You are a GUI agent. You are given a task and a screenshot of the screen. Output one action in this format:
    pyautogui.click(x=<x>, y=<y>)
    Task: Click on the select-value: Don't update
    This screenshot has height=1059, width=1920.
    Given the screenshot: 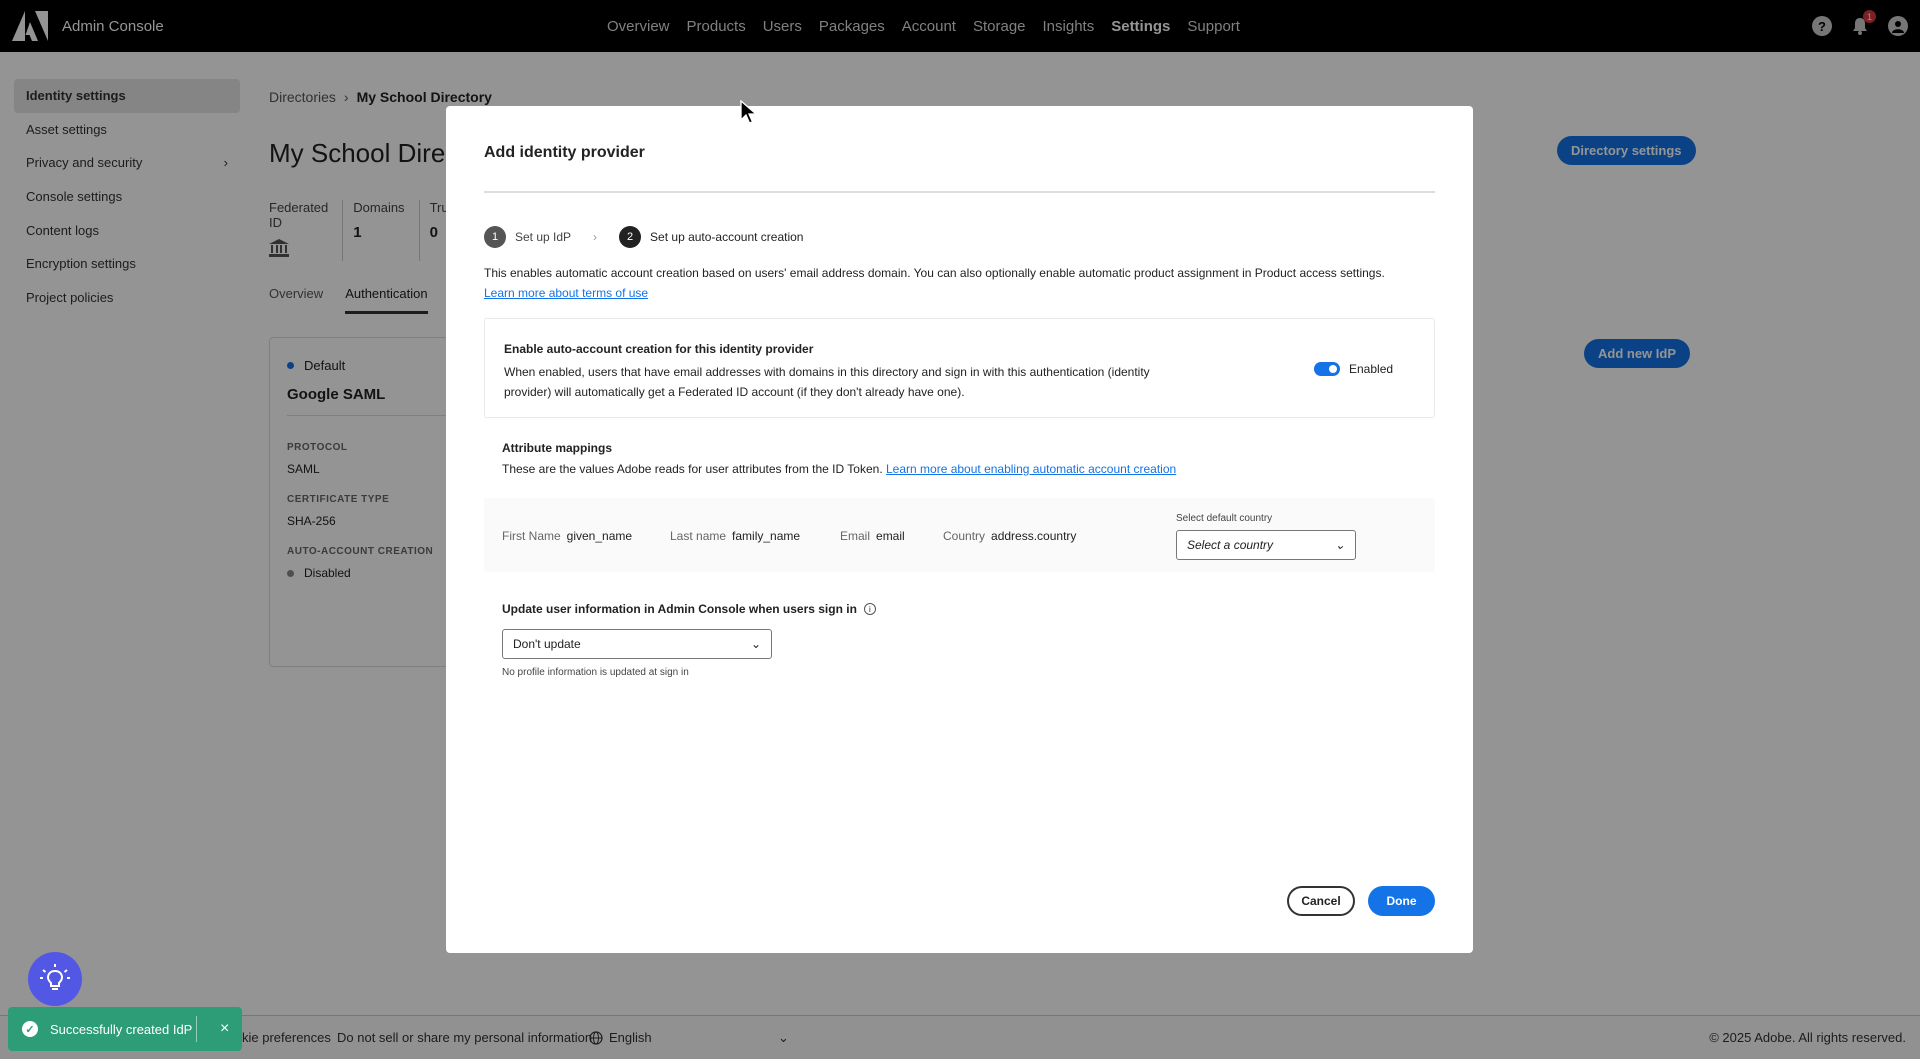 What is the action you would take?
    pyautogui.click(x=547, y=644)
    